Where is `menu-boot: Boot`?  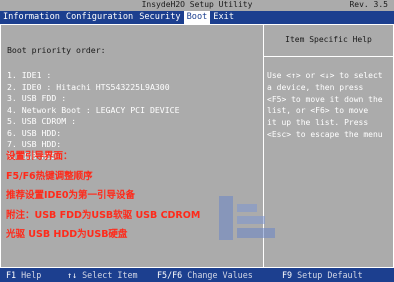
menu-boot: Boot is located at coordinates (197, 17).